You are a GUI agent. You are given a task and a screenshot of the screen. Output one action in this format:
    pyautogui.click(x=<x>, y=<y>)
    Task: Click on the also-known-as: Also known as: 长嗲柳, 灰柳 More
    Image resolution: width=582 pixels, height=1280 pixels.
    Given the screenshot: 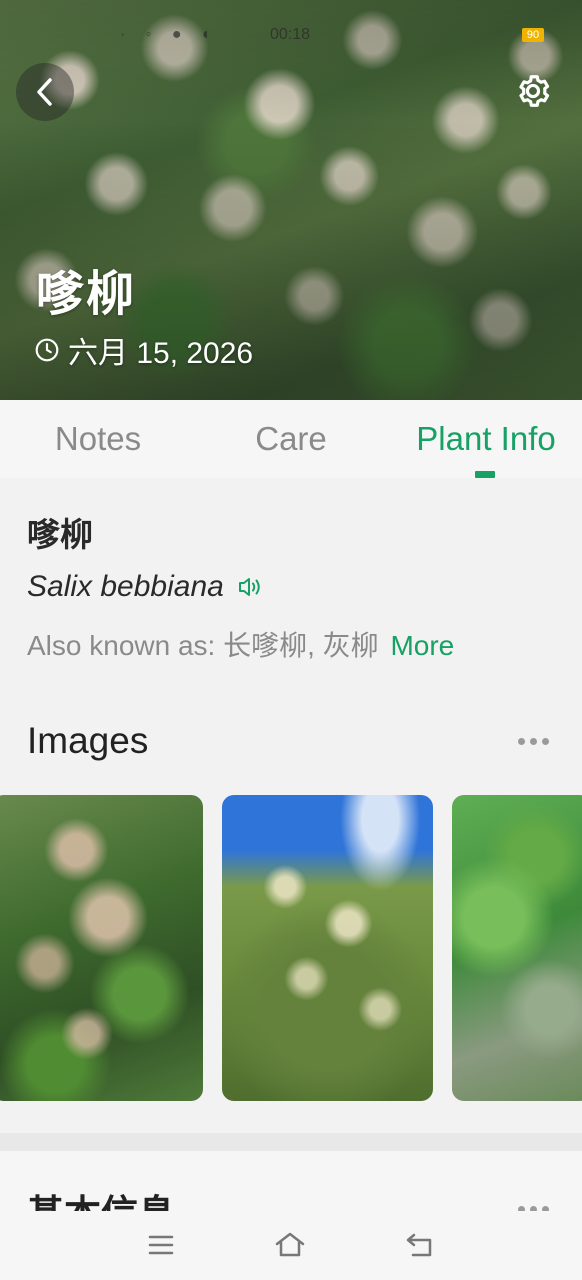 What is the action you would take?
    pyautogui.click(x=240, y=644)
    